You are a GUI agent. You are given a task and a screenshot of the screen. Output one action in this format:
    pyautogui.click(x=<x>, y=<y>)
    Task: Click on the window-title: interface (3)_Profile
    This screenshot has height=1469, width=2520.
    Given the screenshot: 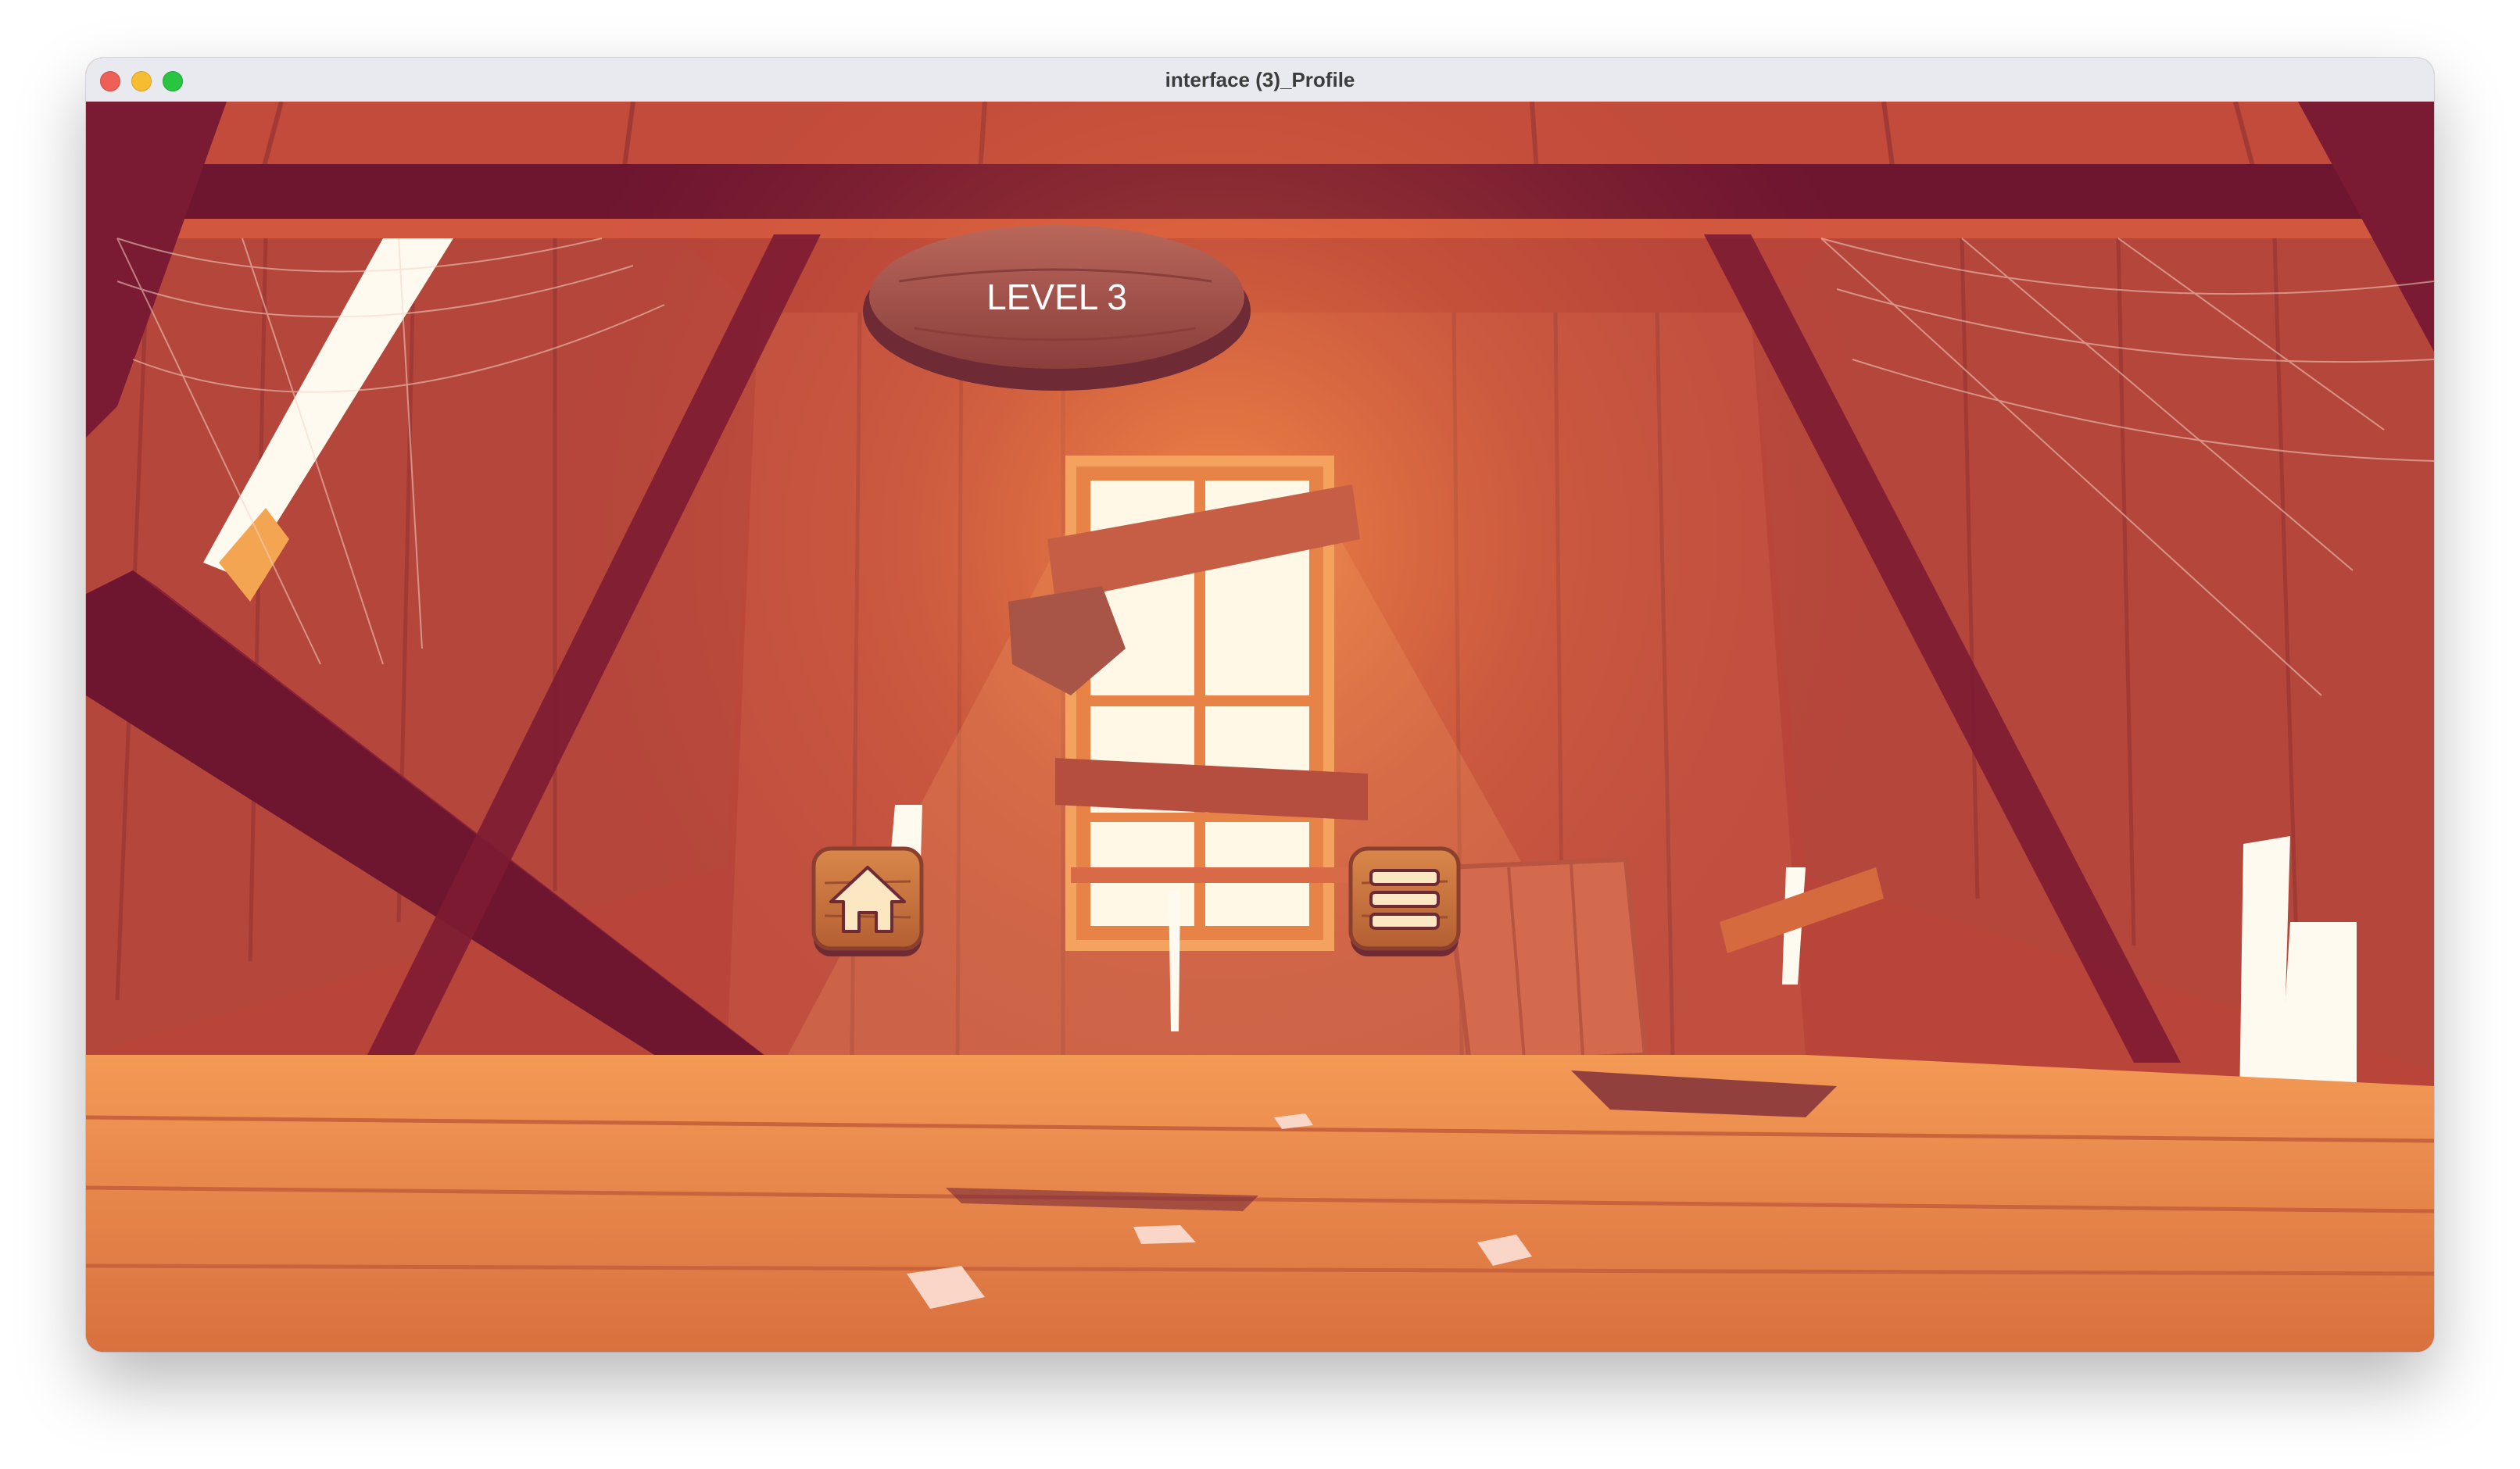 What is the action you would take?
    pyautogui.click(x=1260, y=80)
    